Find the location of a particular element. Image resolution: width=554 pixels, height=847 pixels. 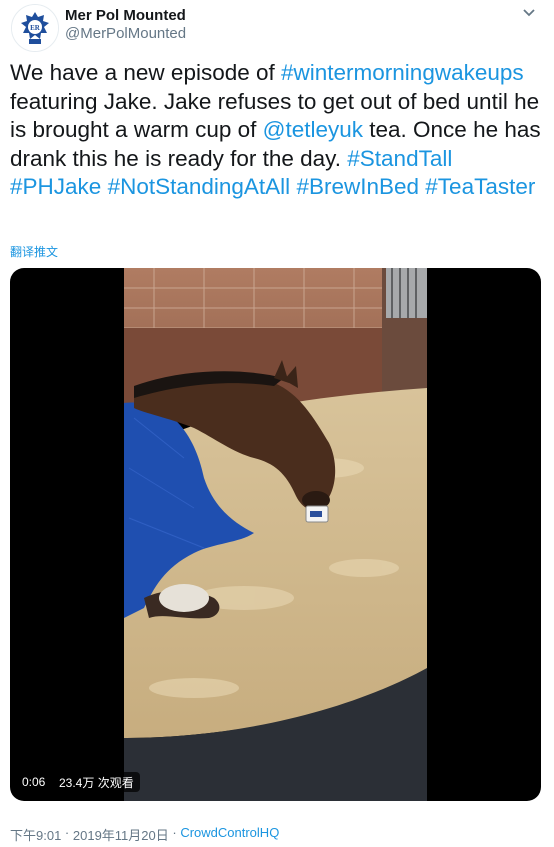

tweet-date: 2019年11月20日 is located at coordinates (121, 834).